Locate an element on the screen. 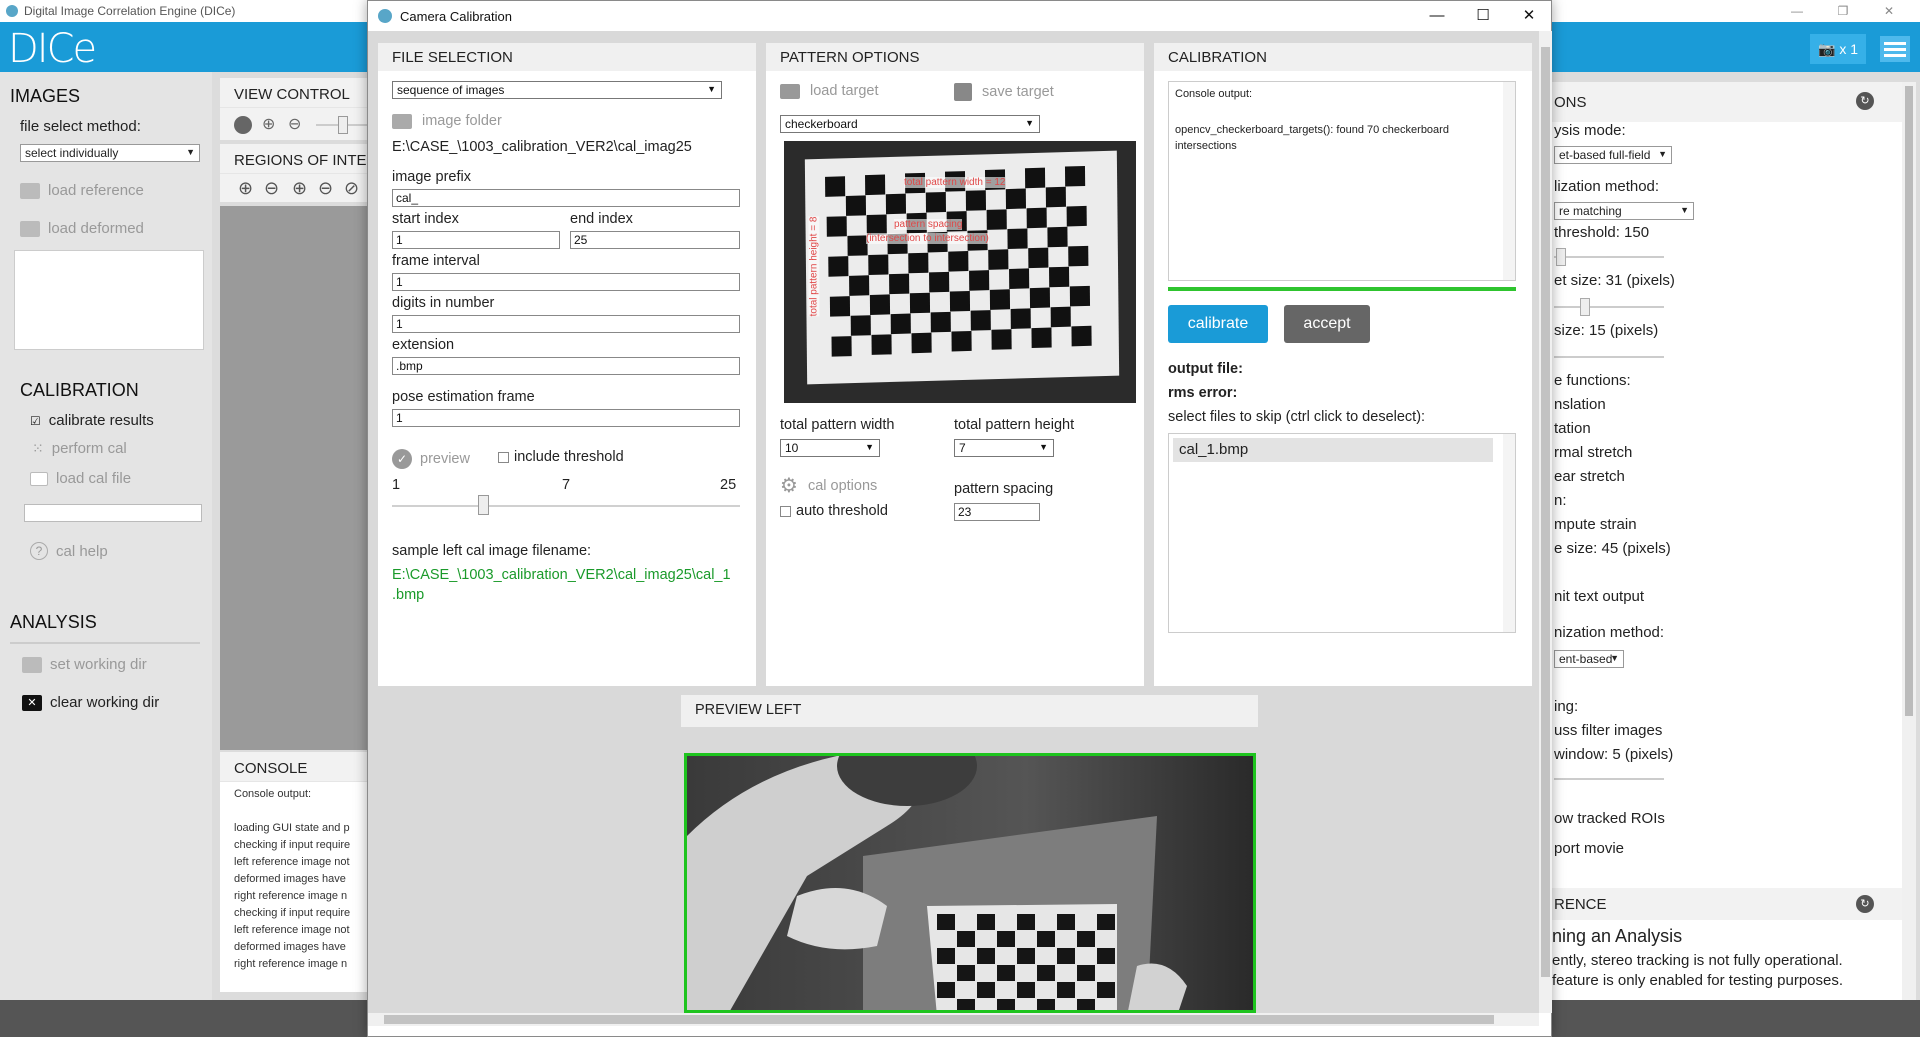  camera-icon: 📷 is located at coordinates (1826, 48).